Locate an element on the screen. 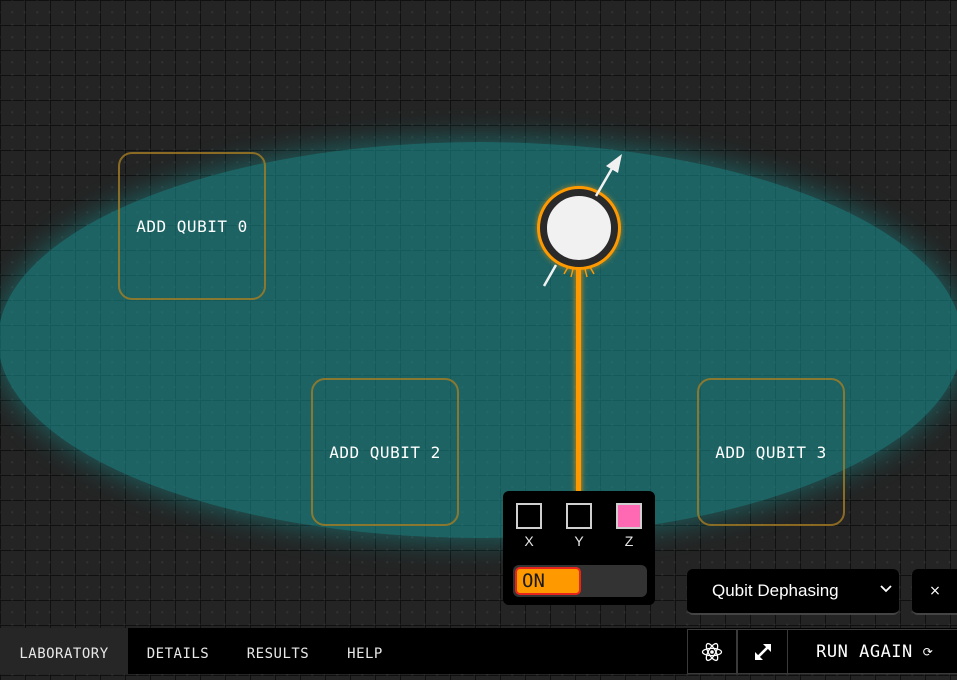  noise-model-select: Qubit Dephasing is located at coordinates (793, 592).